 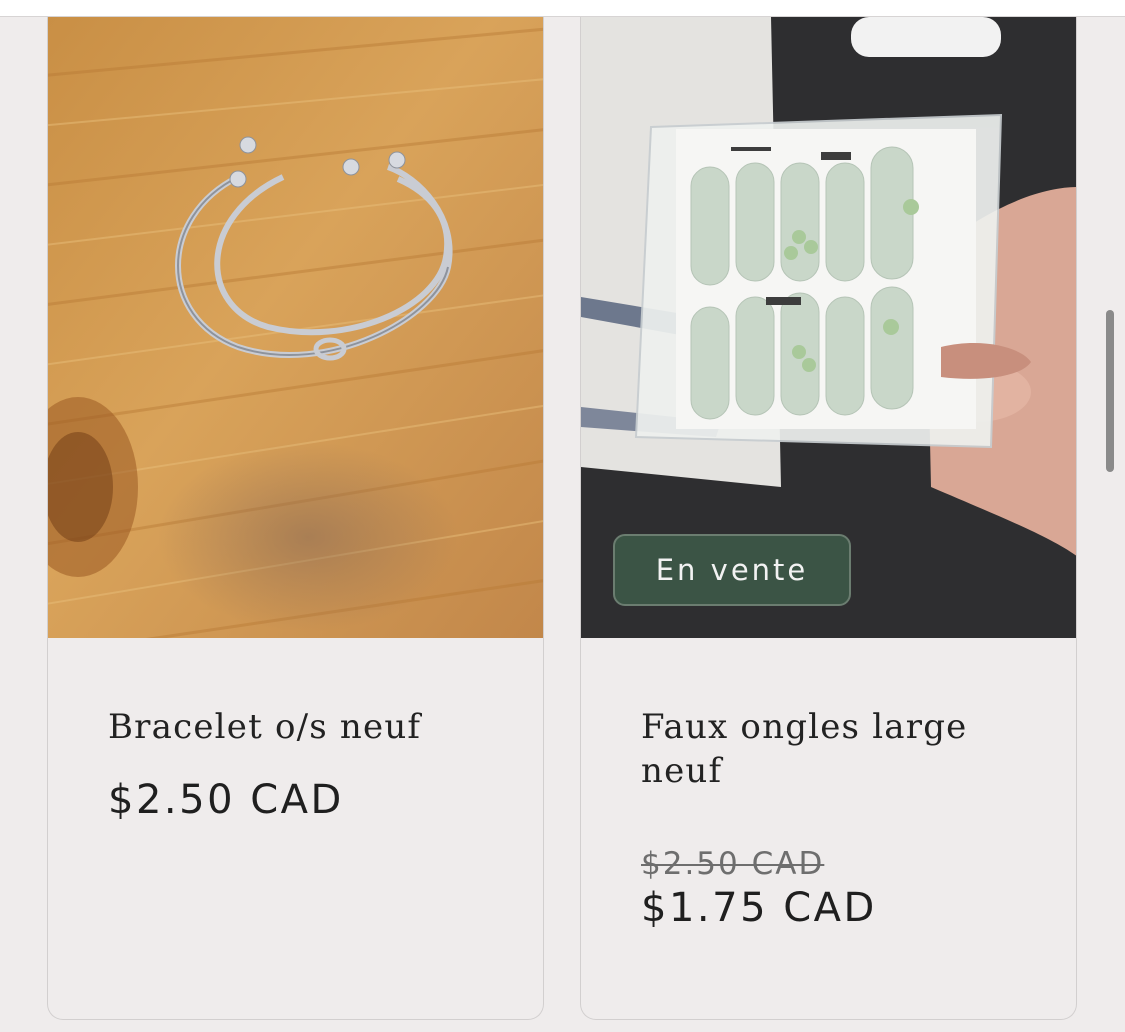 I want to click on product-compare-price: $2.50 CAD, so click(x=733, y=864).